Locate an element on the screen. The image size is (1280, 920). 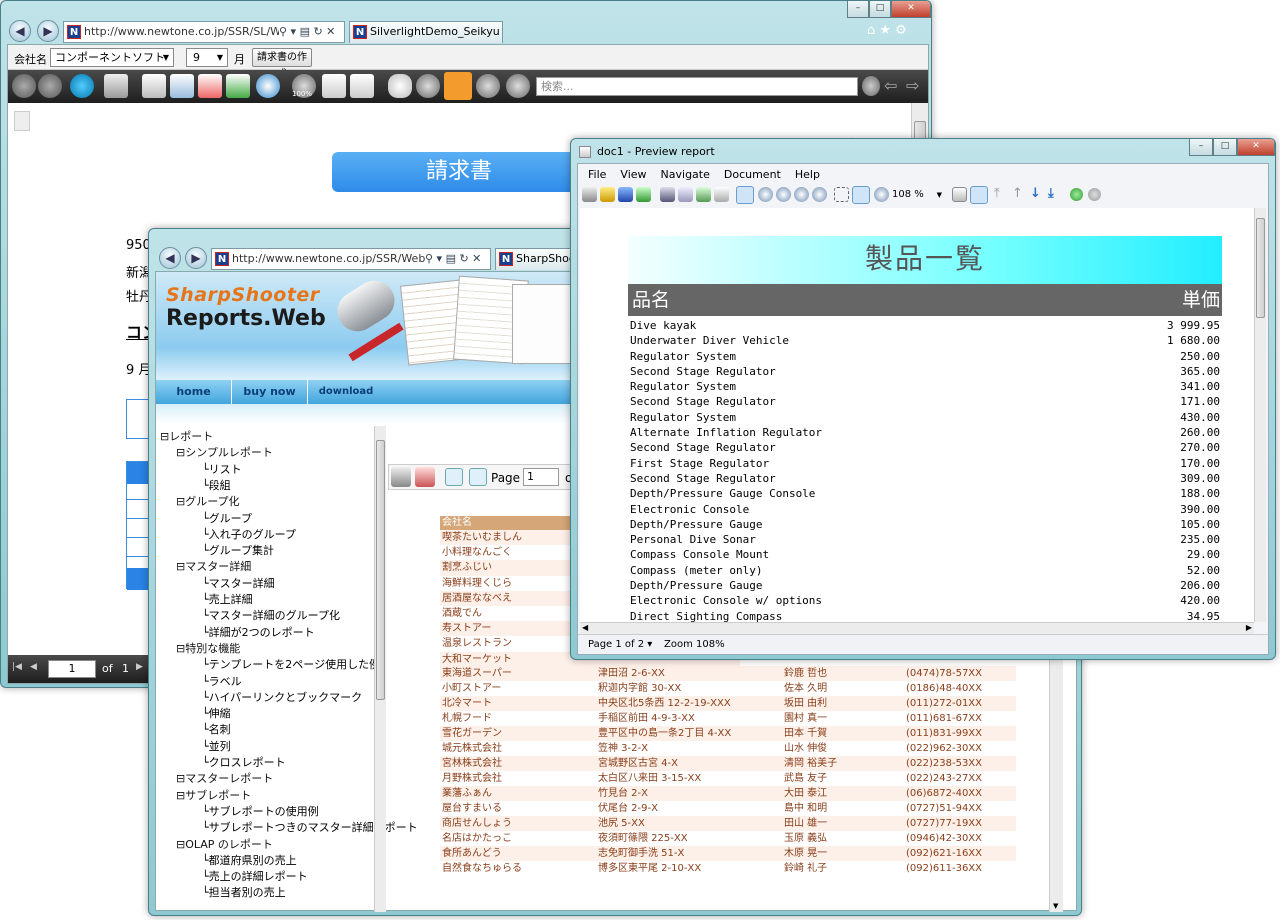
menu-item-navigate: Navigate is located at coordinates (685, 174).